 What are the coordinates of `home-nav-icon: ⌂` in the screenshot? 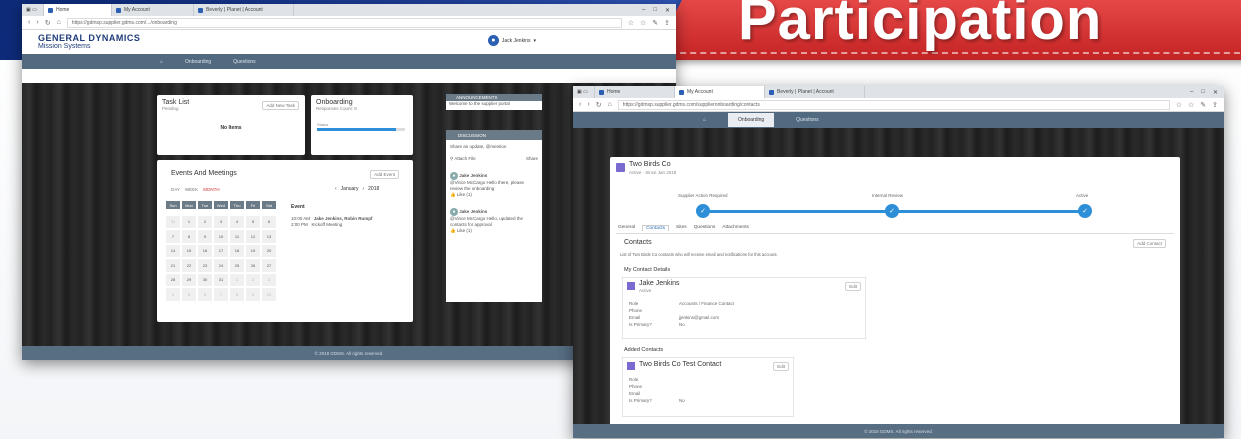 It's located at (161, 62).